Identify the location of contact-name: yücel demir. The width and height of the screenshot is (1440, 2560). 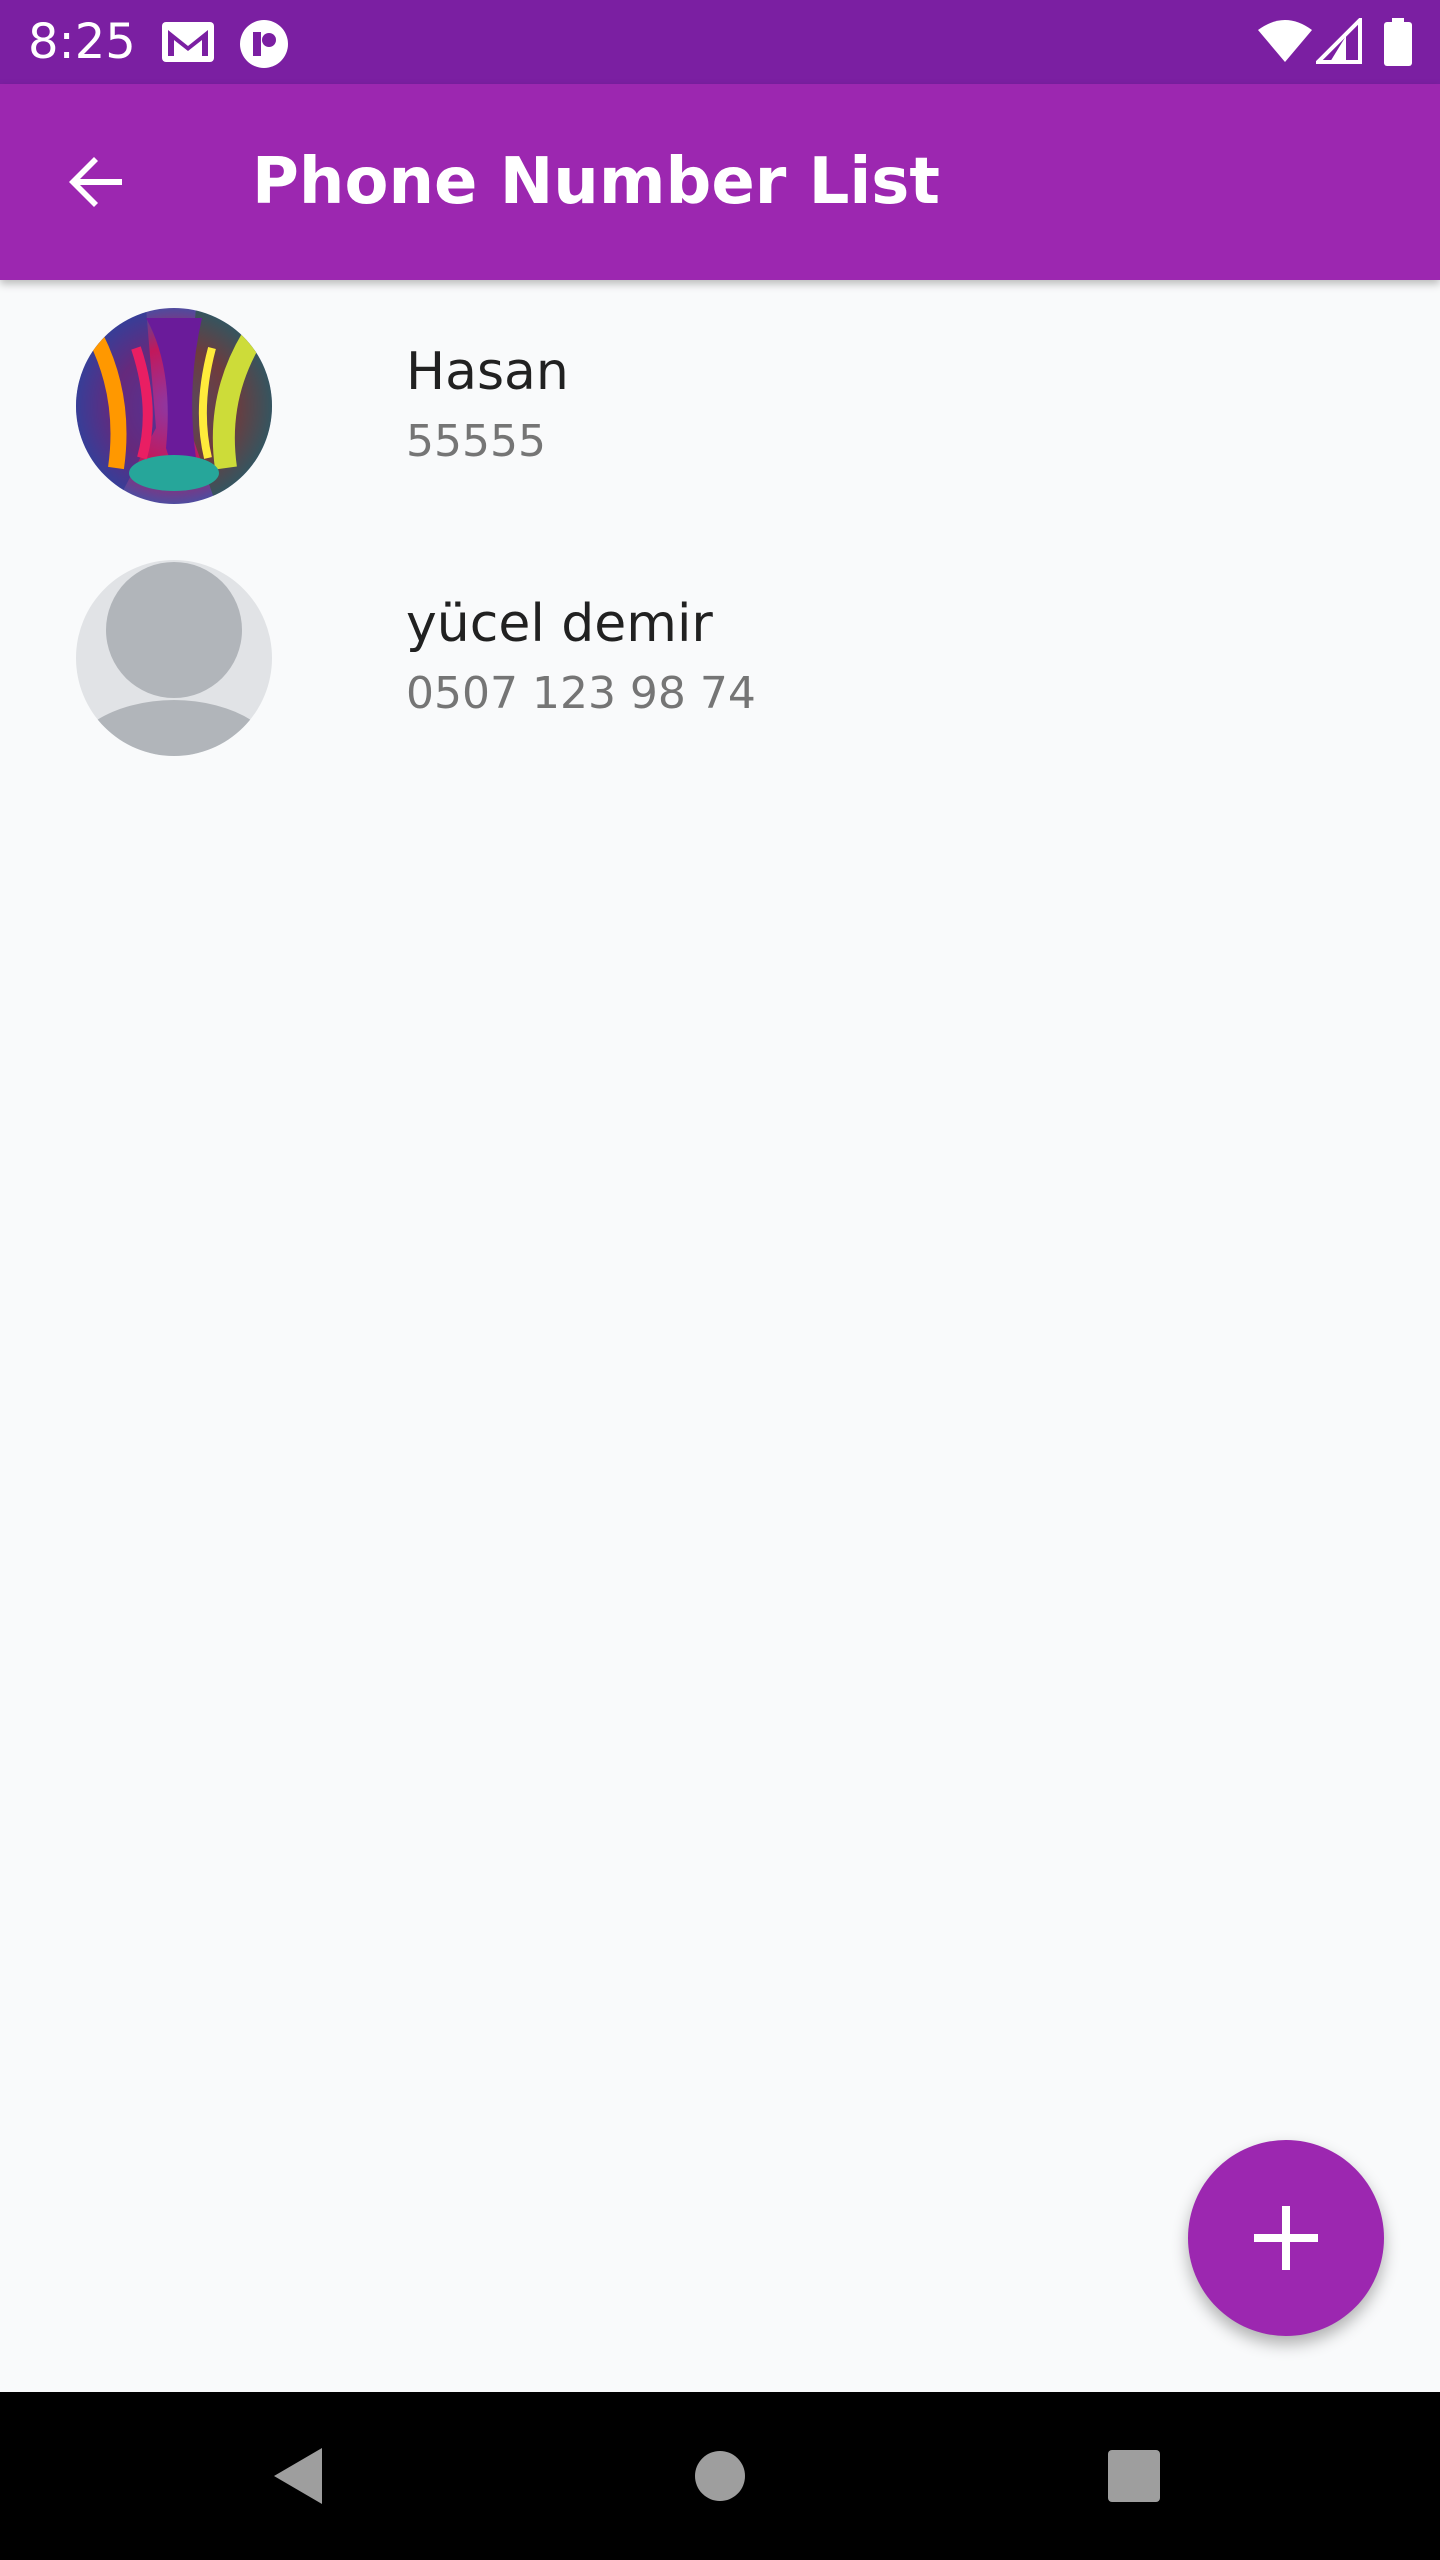
(559, 624).